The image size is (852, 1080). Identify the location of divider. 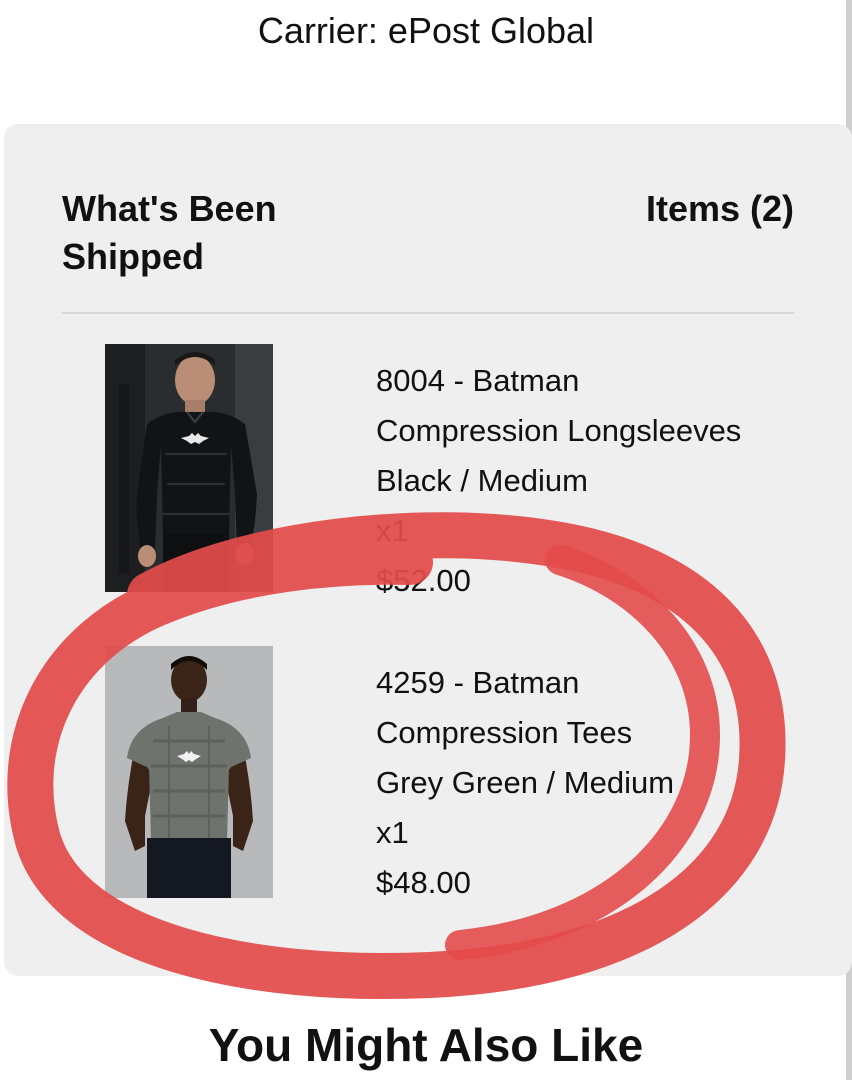
(428, 313).